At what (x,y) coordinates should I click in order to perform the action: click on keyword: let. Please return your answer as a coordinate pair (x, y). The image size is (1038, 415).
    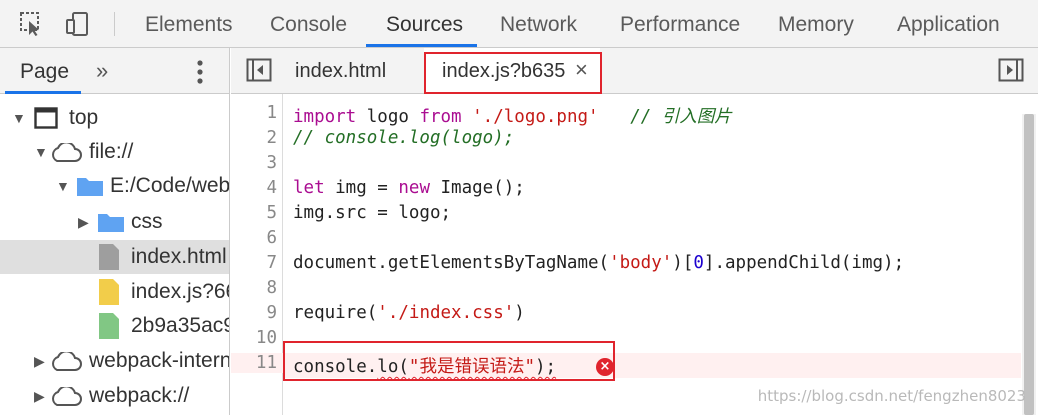
    Looking at the image, I should click on (309, 188).